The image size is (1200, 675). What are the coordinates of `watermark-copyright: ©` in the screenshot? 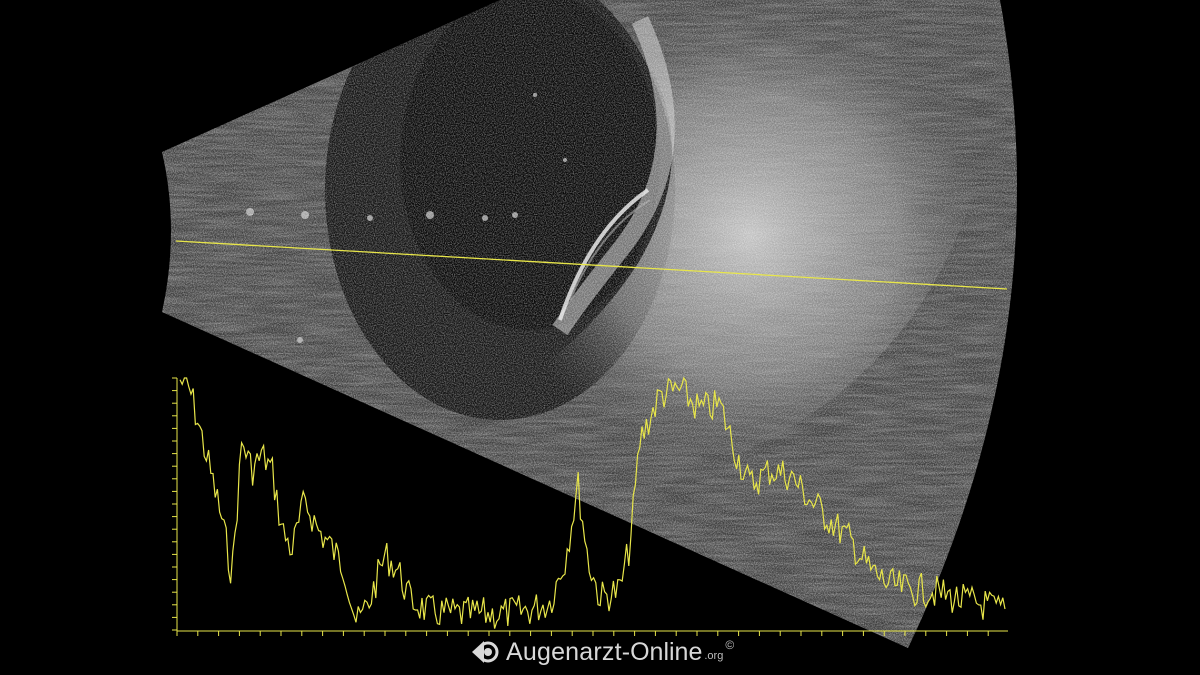 It's located at (730, 645).